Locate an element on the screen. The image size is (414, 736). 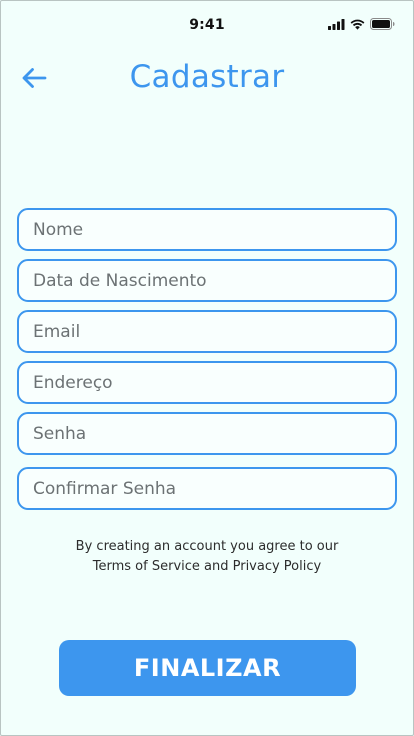
confirm-password-field is located at coordinates (207, 488).